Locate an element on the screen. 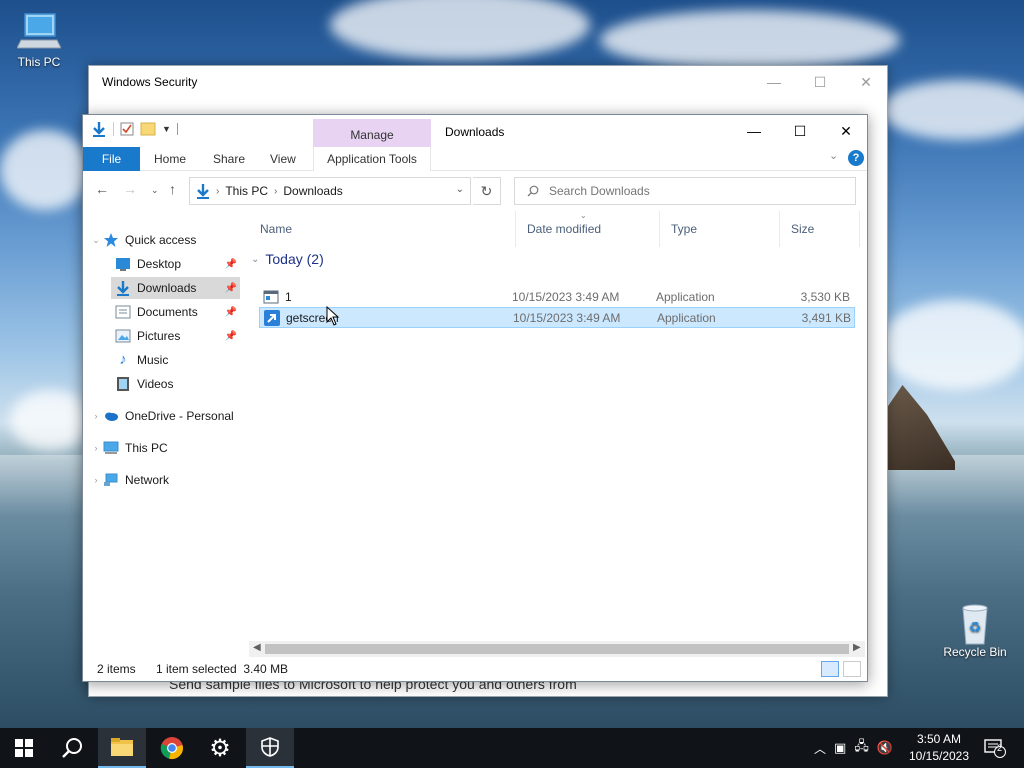 Image resolution: width=1024 pixels, height=768 pixels. taskbar: ⚙ ︿ ▣ 🖧 🔇 3:50 AM 10/15/2023 2 is located at coordinates (512, 748).